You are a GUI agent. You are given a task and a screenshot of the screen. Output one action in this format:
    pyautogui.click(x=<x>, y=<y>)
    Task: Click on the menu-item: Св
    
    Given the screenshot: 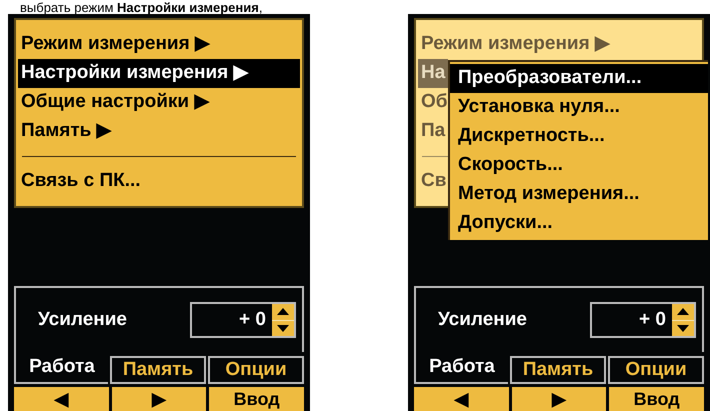 What is the action you would take?
    pyautogui.click(x=434, y=181)
    